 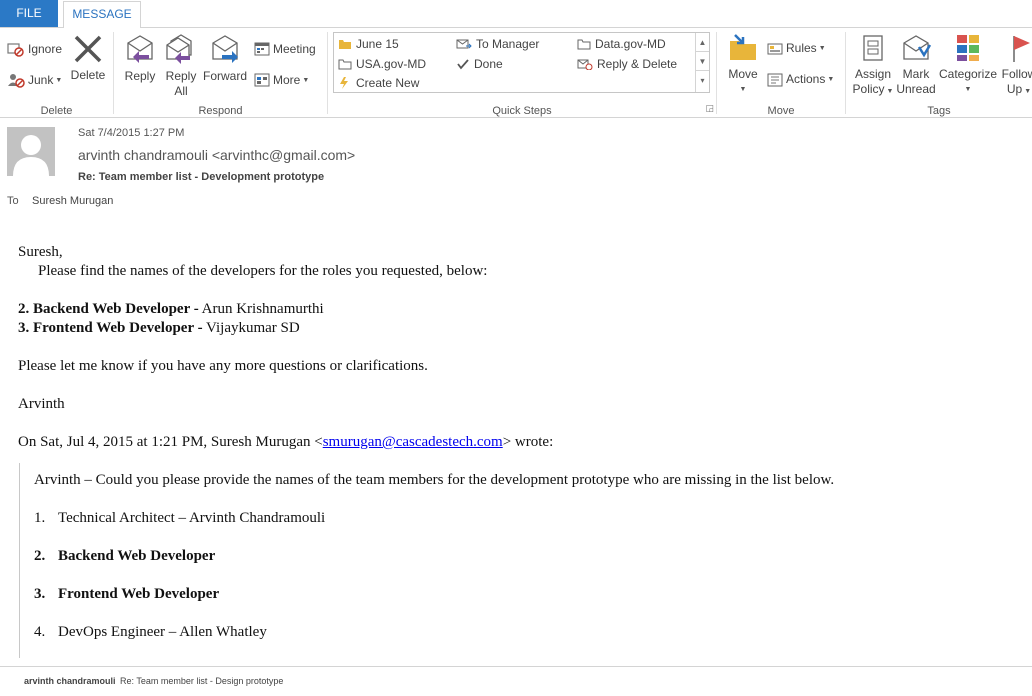 I want to click on rules-button: Rules ▼, so click(x=796, y=48).